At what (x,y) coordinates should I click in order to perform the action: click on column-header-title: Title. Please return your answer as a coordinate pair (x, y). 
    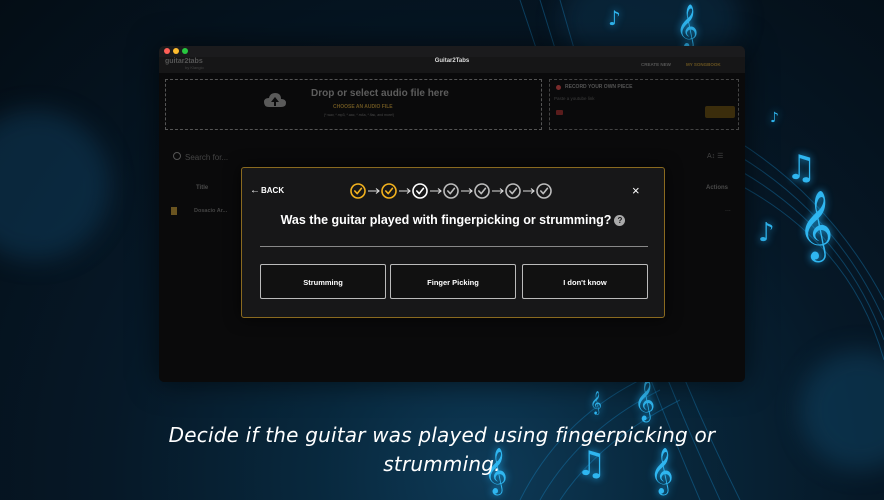
    Looking at the image, I should click on (202, 188).